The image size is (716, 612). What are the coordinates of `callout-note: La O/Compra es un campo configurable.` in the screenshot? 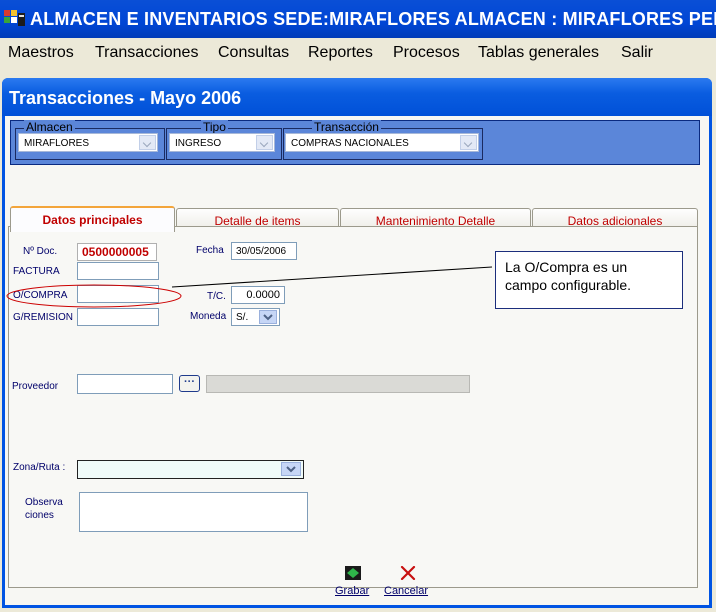 It's located at (589, 280).